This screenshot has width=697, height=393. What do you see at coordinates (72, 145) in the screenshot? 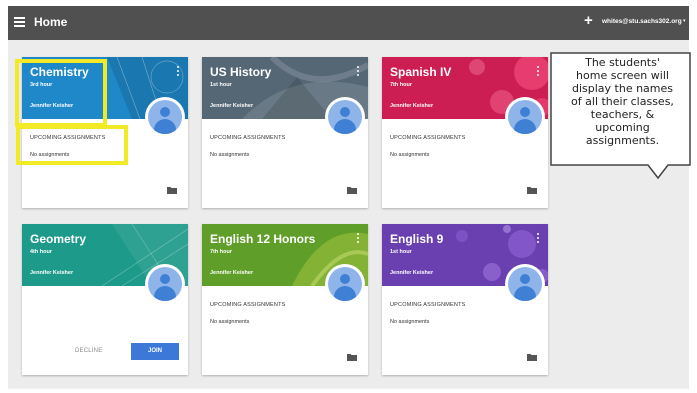
I see `highlight-upcoming-box` at bounding box center [72, 145].